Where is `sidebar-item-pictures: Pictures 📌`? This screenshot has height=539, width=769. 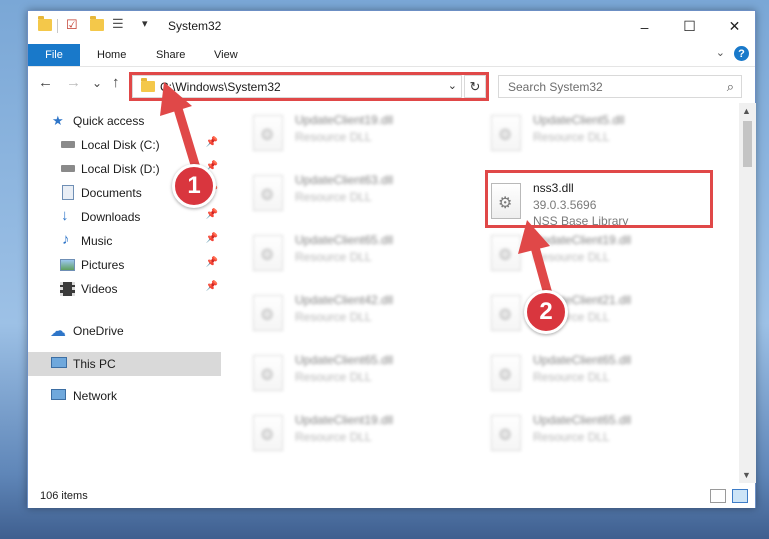
sidebar-item-pictures: Pictures 📌 is located at coordinates (124, 265).